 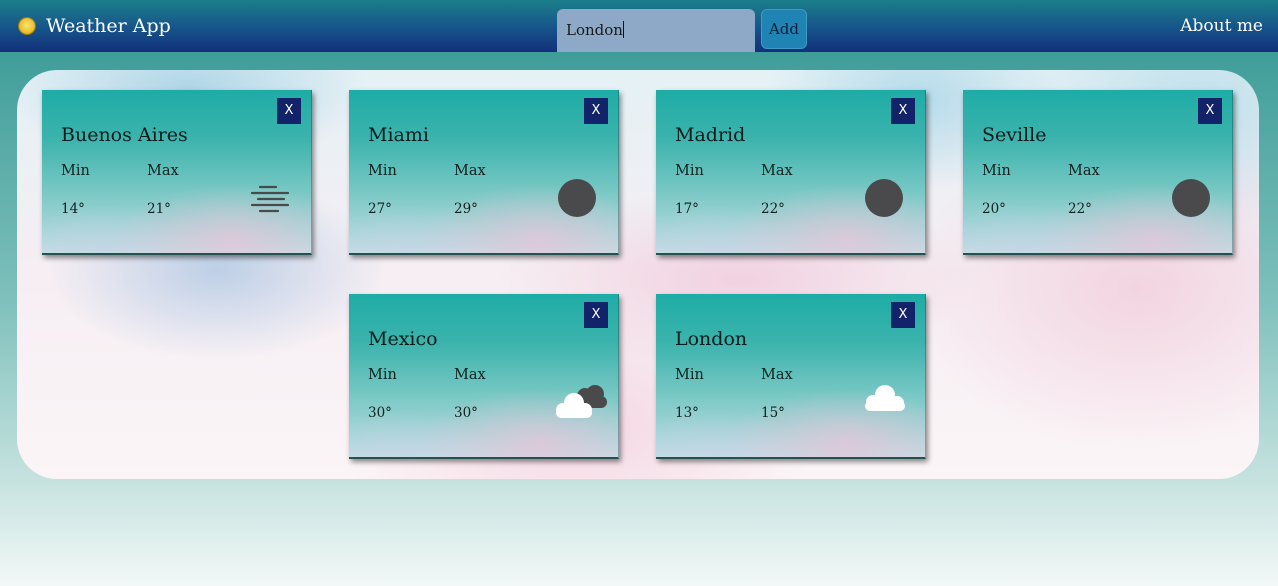 I want to click on max-temperature: 21°, so click(x=159, y=209).